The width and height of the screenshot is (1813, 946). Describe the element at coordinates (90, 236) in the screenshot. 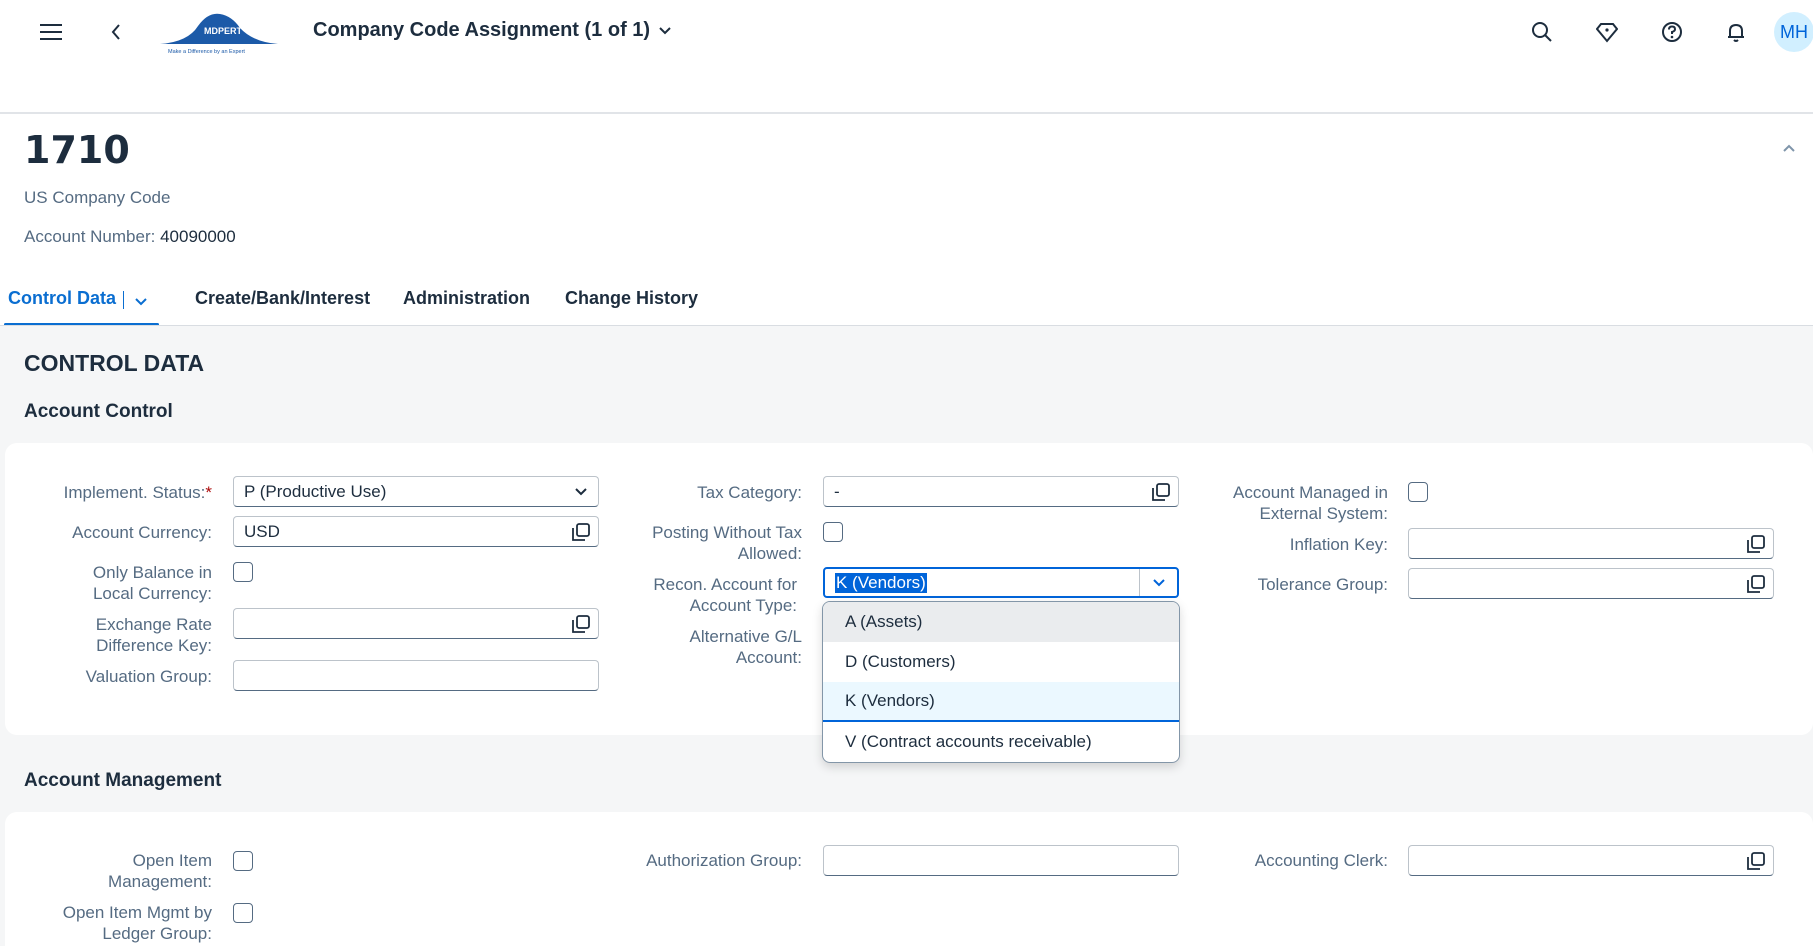

I see `account-number-label: Account Number:` at that location.